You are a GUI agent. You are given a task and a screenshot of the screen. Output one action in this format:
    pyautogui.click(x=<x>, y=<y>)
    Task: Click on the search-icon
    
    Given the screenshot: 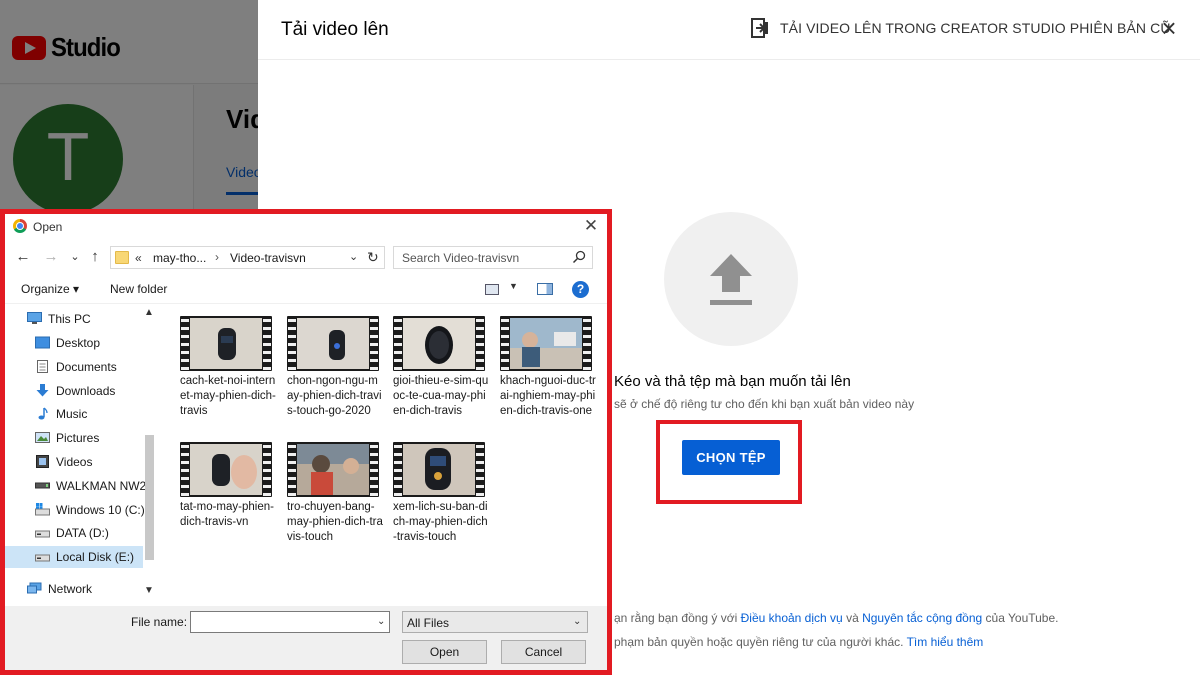 What is the action you would take?
    pyautogui.click(x=579, y=257)
    